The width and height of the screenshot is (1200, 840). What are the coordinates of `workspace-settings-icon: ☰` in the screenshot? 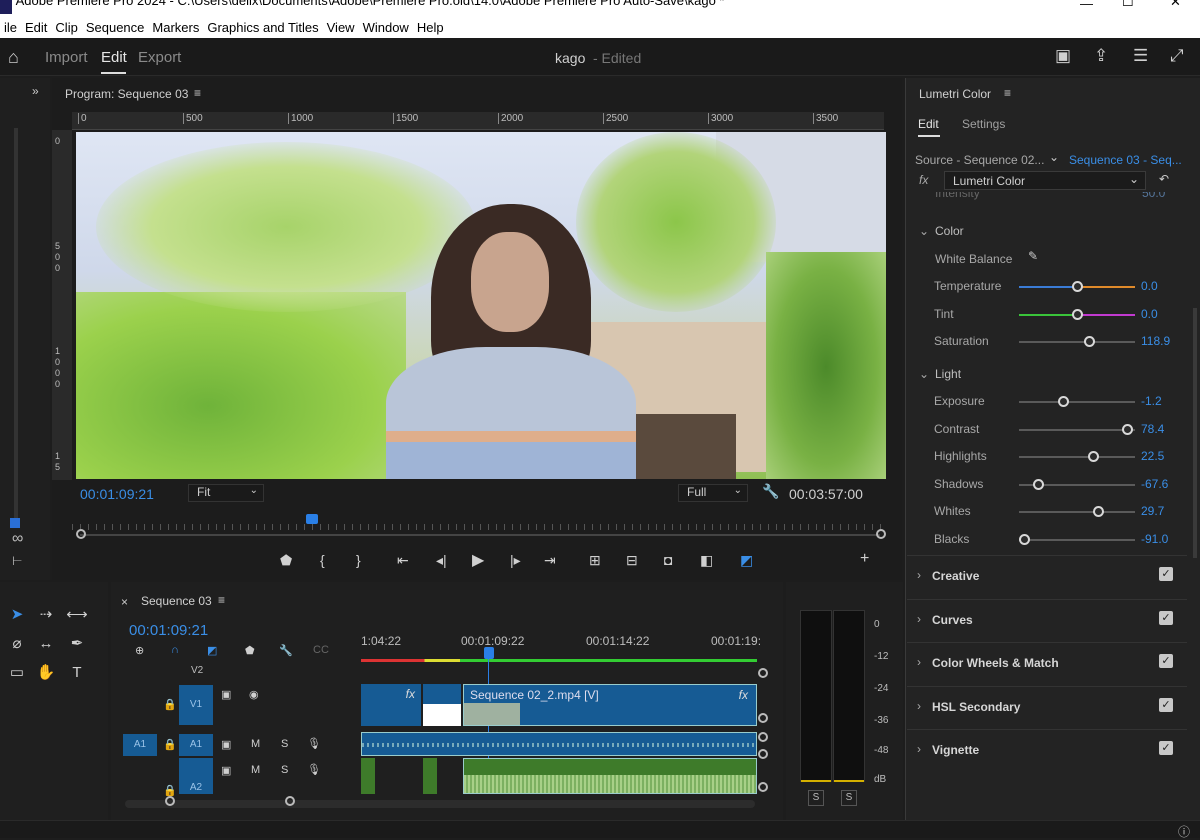 It's located at (1140, 56).